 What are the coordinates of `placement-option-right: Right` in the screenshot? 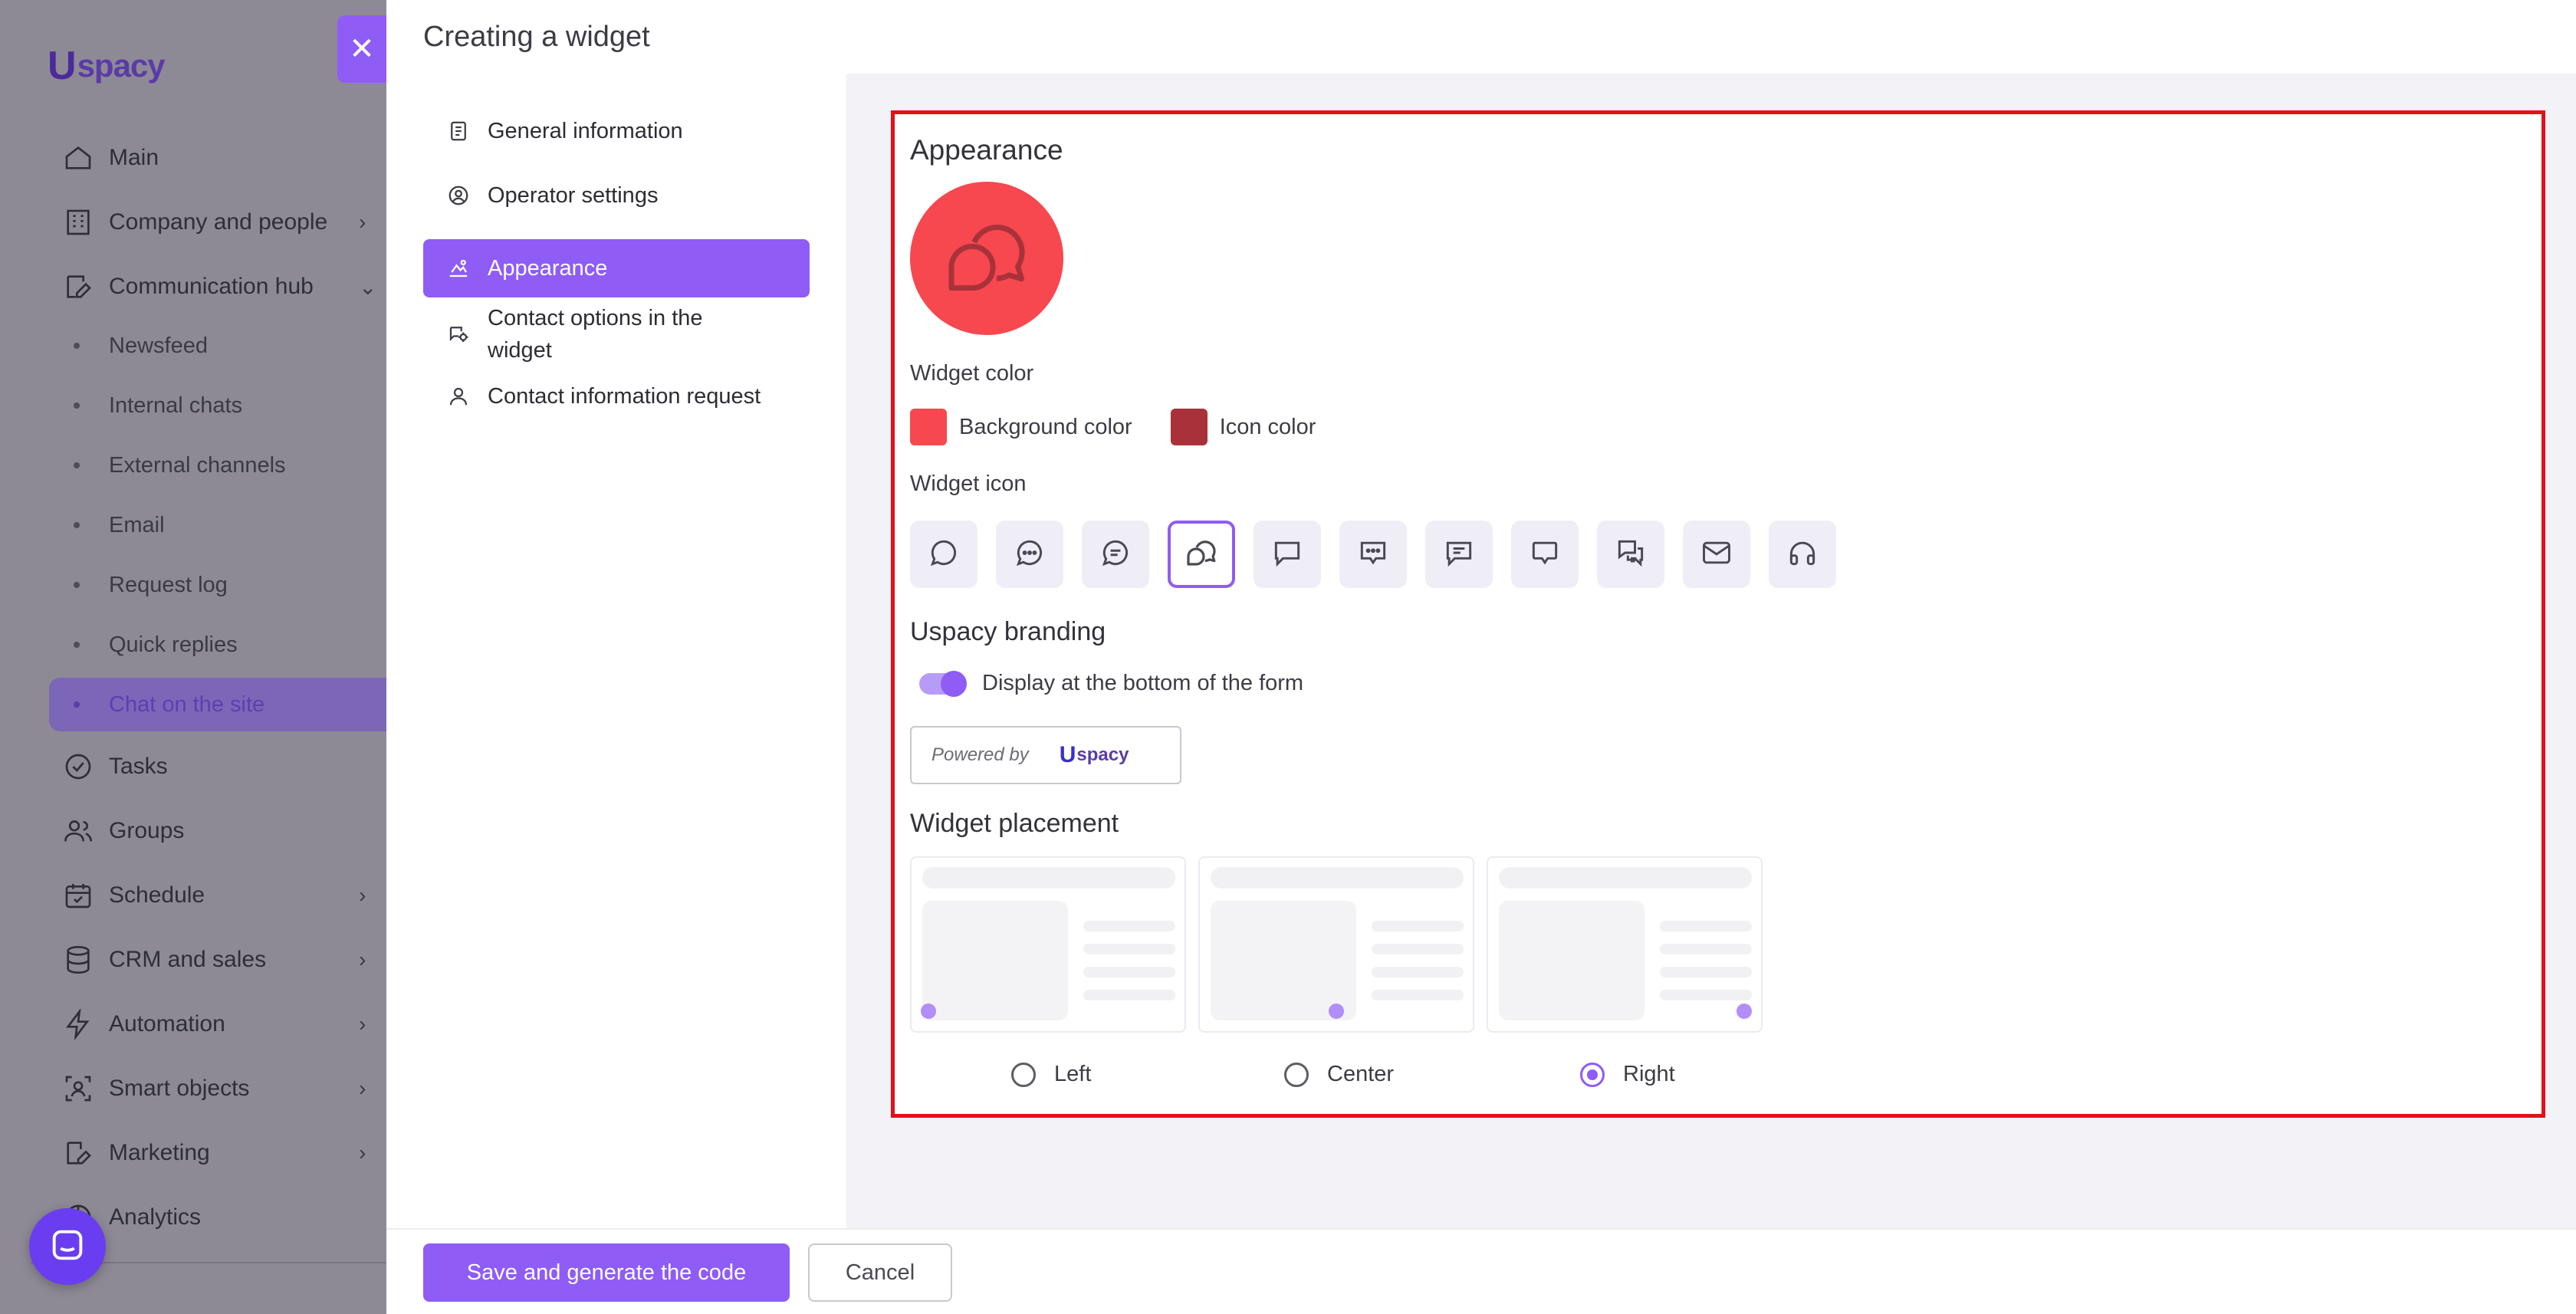 It's located at (1628, 1074).